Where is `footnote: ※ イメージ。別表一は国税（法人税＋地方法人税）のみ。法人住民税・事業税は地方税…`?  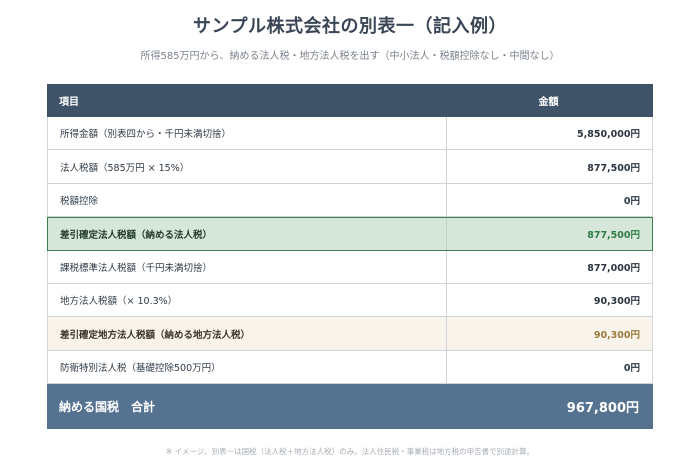 footnote: ※ イメージ。別表一は国税（法人税＋地方法人税）のみ。法人住民税・事業税は地方税… is located at coordinates (350, 451).